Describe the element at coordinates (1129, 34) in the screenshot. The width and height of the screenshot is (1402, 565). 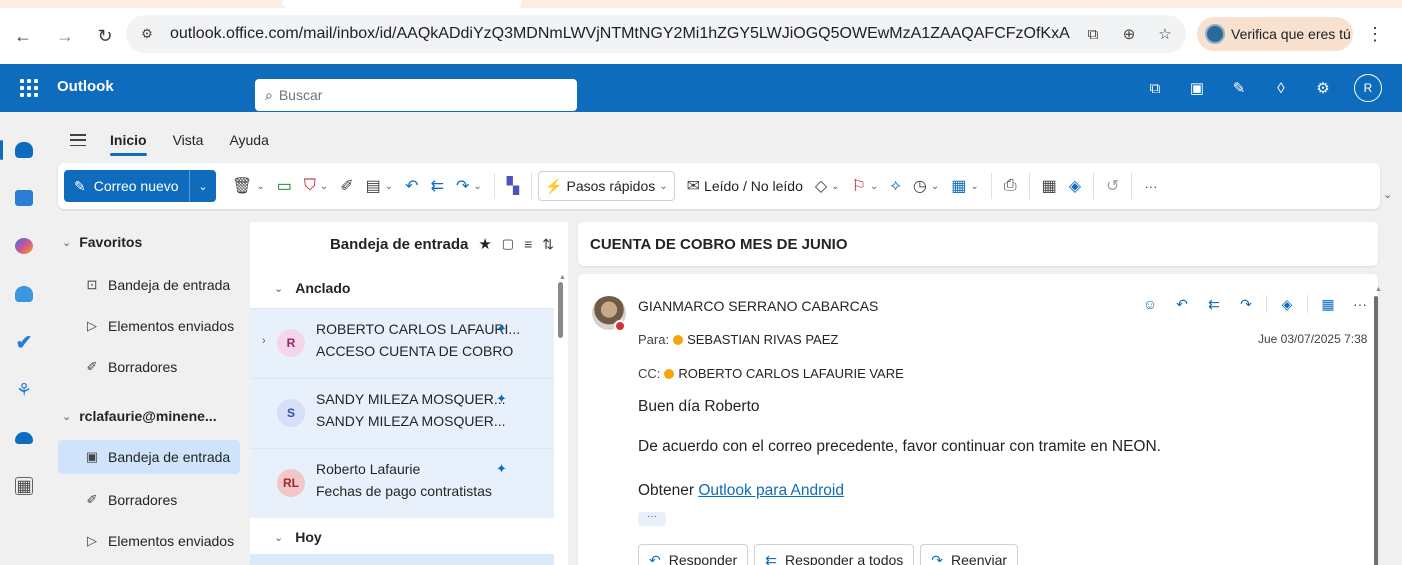
I see `zoom-icon: ⊕` at that location.